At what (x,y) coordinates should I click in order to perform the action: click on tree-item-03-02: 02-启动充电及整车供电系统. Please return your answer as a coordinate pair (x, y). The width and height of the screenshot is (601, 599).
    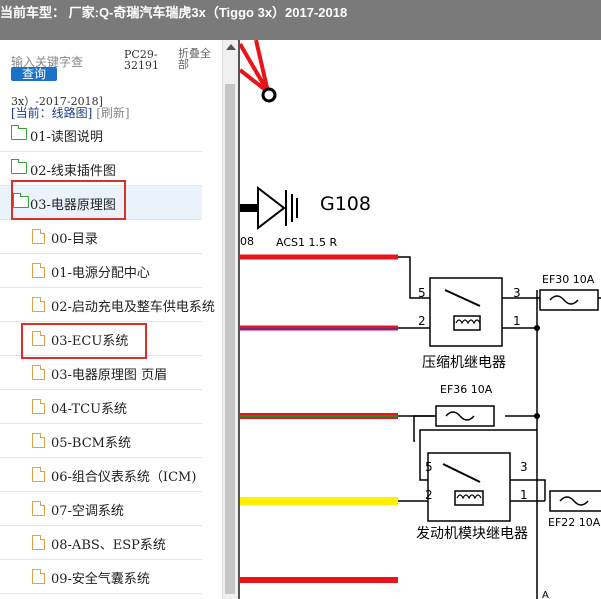
    Looking at the image, I should click on (107, 305).